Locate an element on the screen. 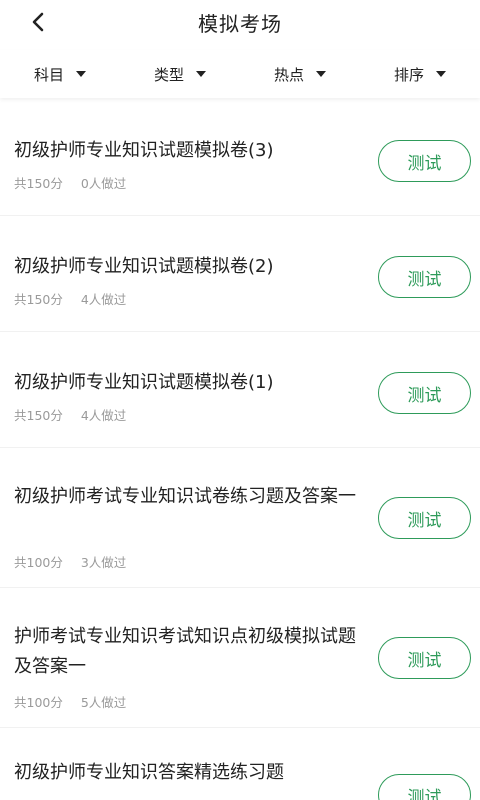 The image size is (480, 800). list-item: 初级护师专业知识试题模拟卷(2) 共150分 4人做过 测试 is located at coordinates (240, 274).